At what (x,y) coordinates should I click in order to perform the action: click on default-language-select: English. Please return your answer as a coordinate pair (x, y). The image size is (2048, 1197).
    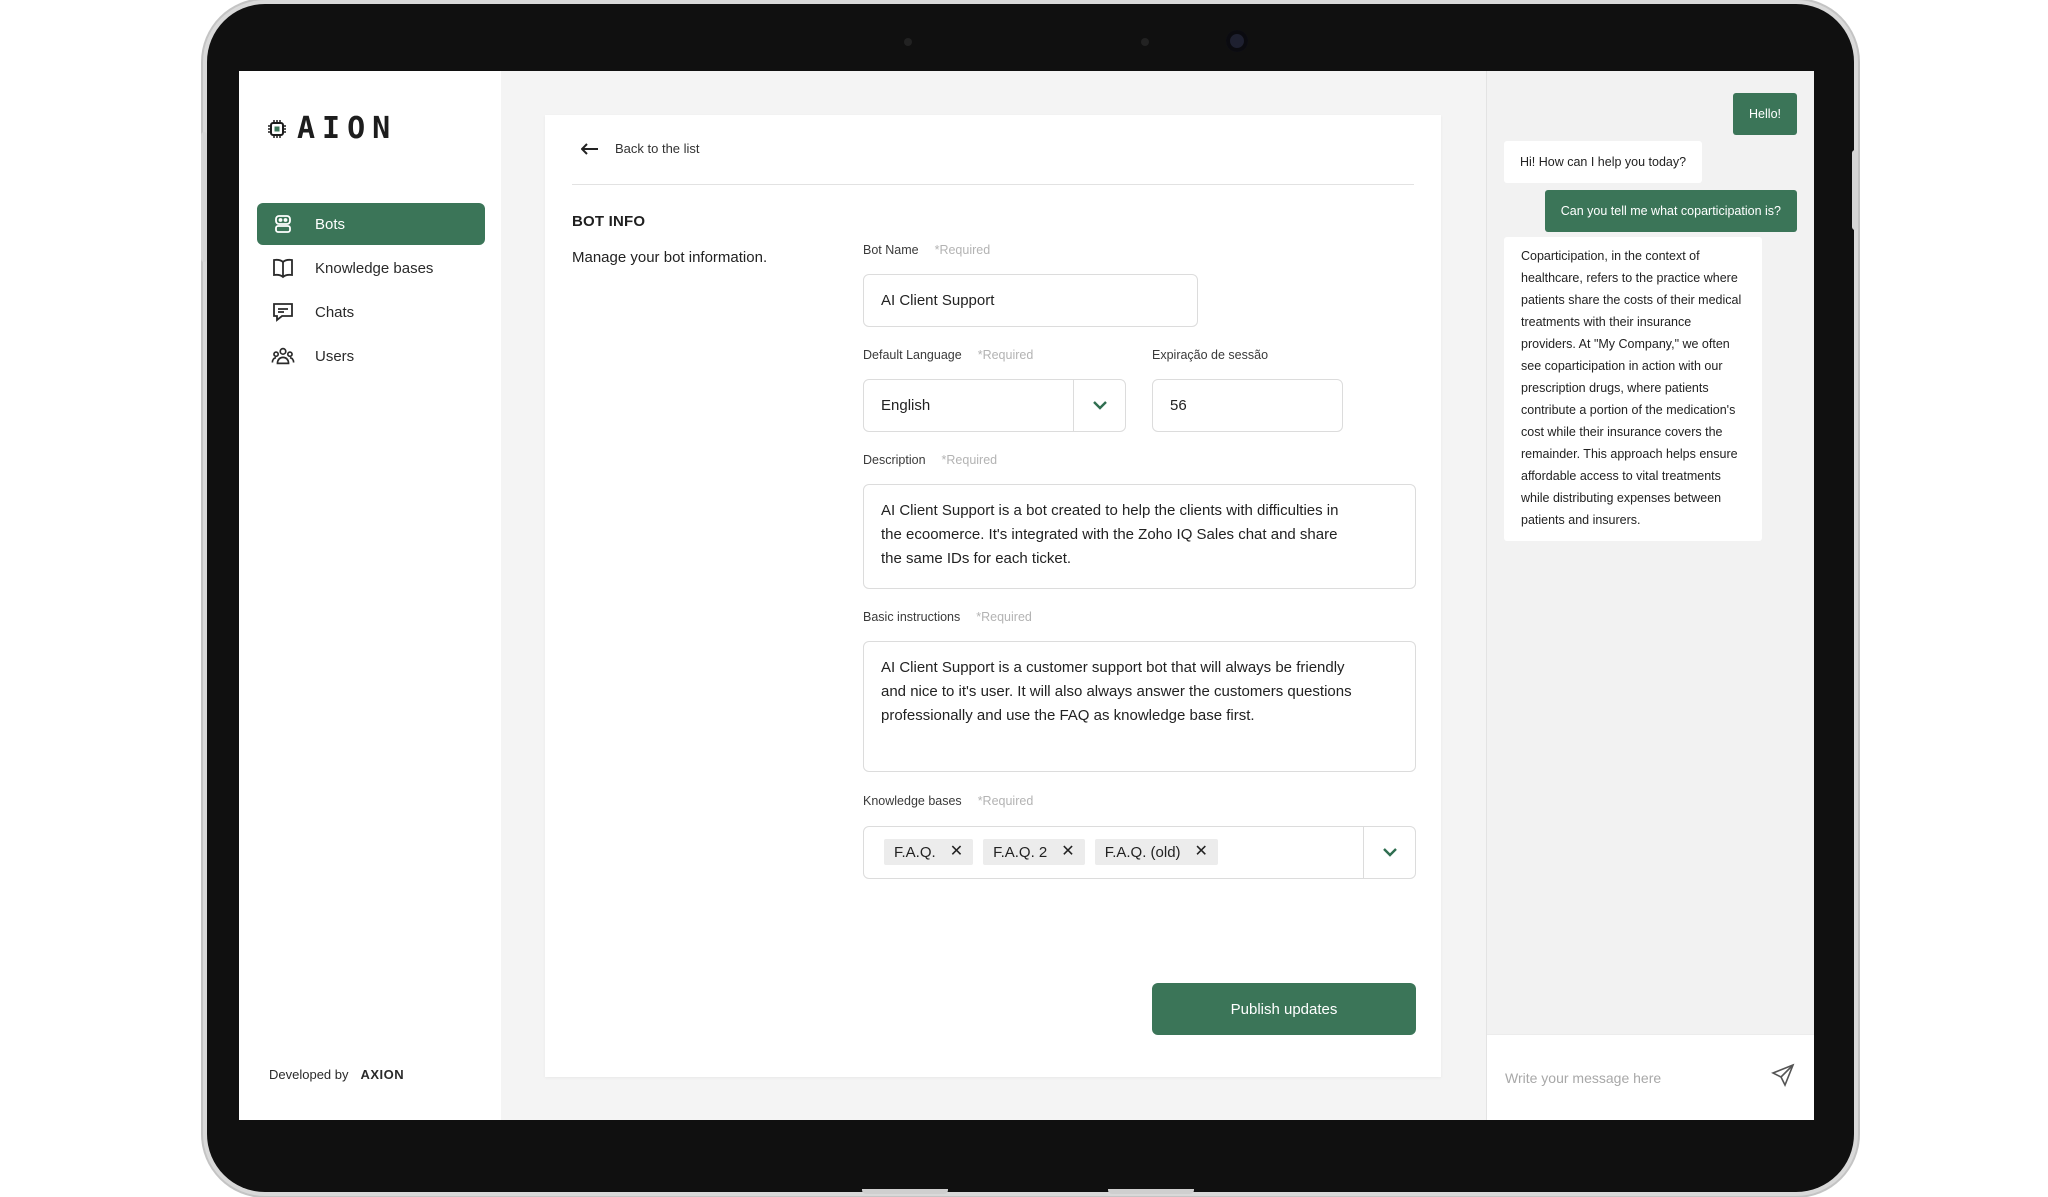
    Looking at the image, I should click on (994, 405).